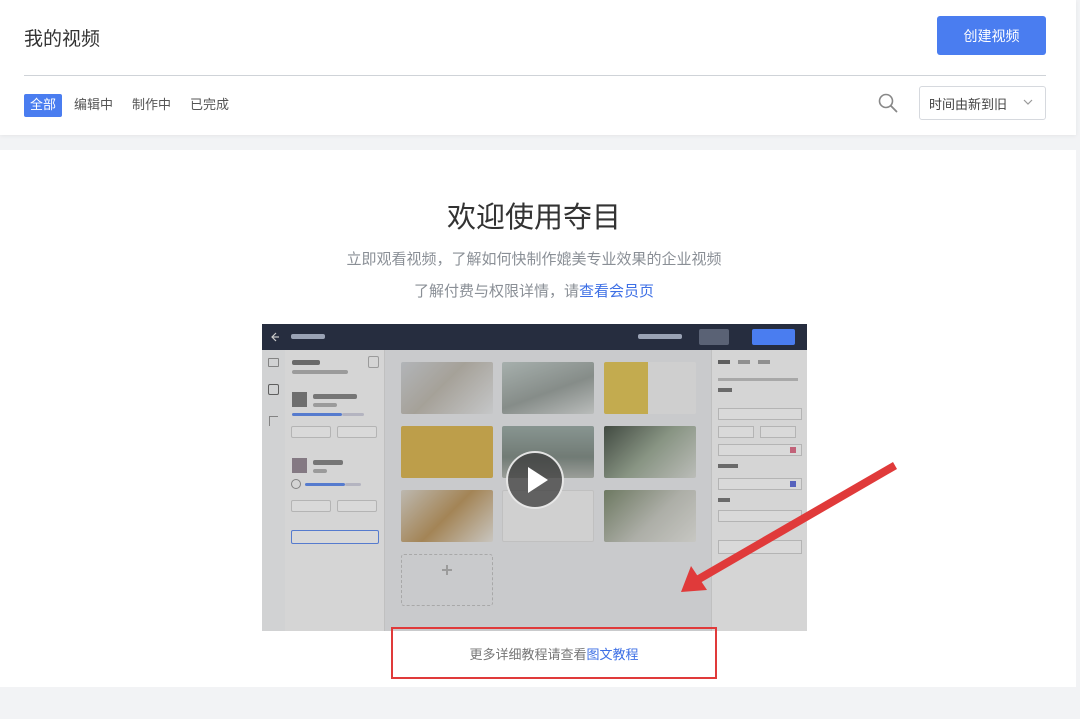 The width and height of the screenshot is (1080, 719). Describe the element at coordinates (62, 39) in the screenshot. I see `page-title: 我的视频` at that location.